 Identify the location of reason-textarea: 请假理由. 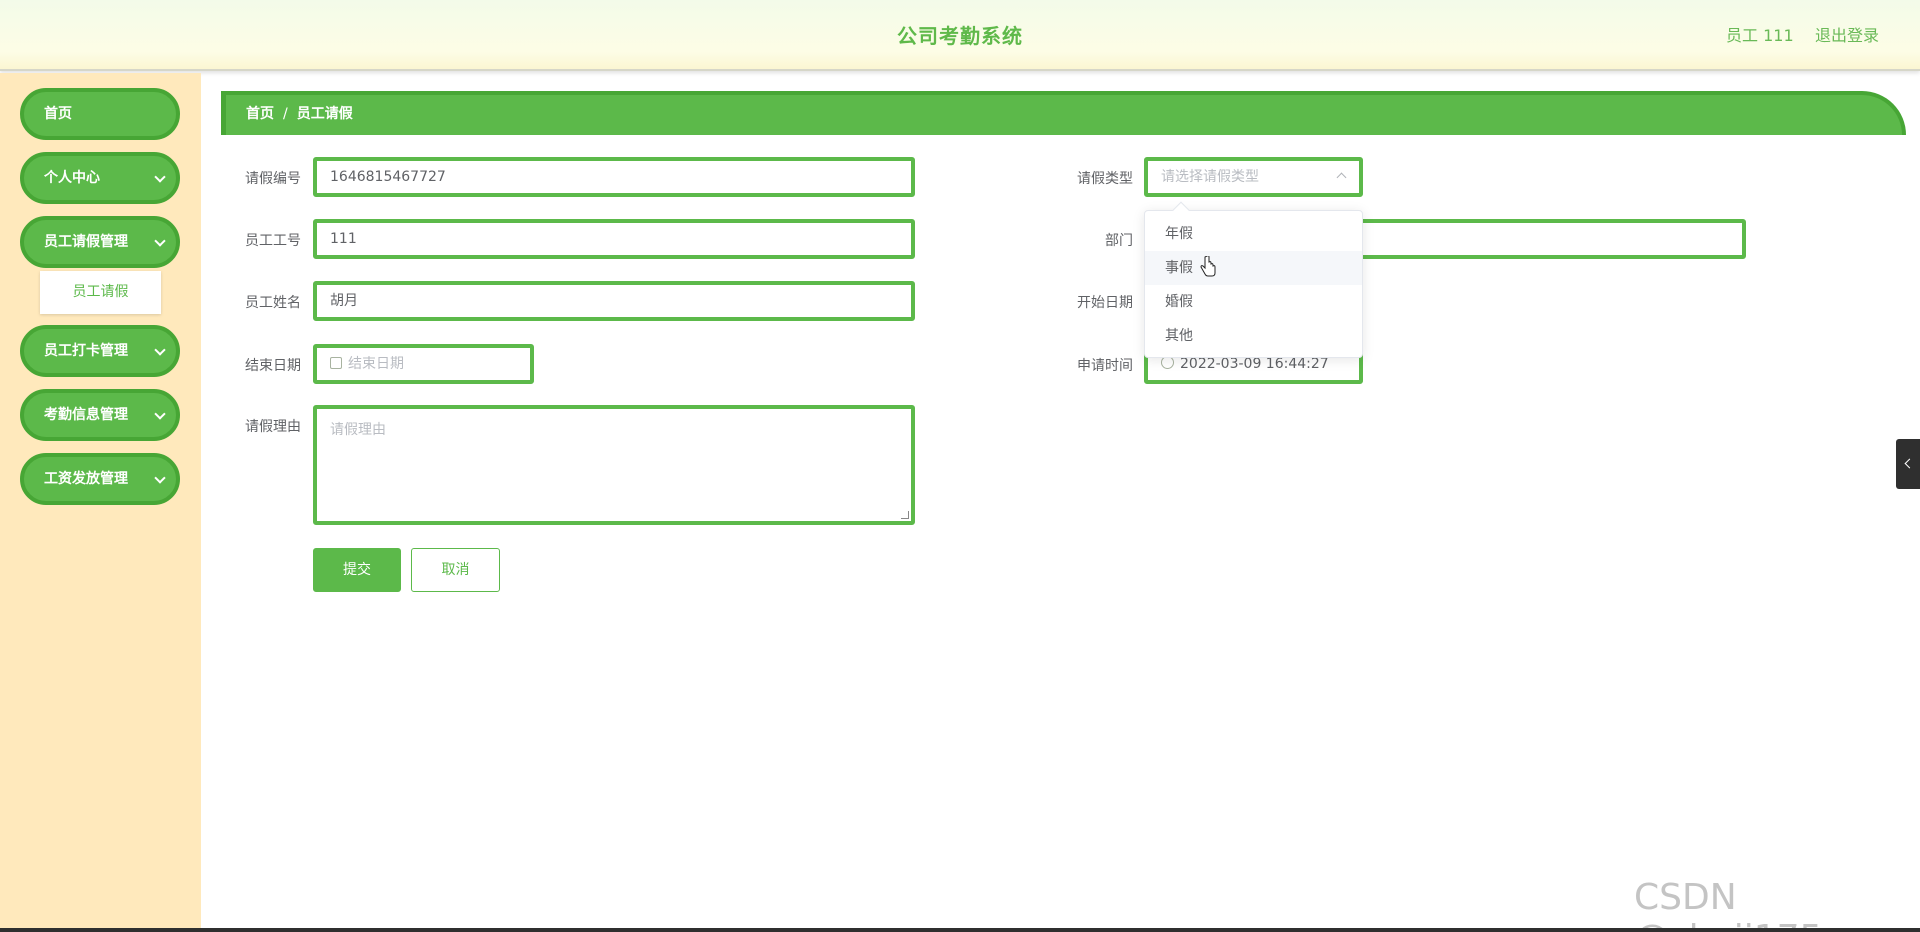
(614, 465).